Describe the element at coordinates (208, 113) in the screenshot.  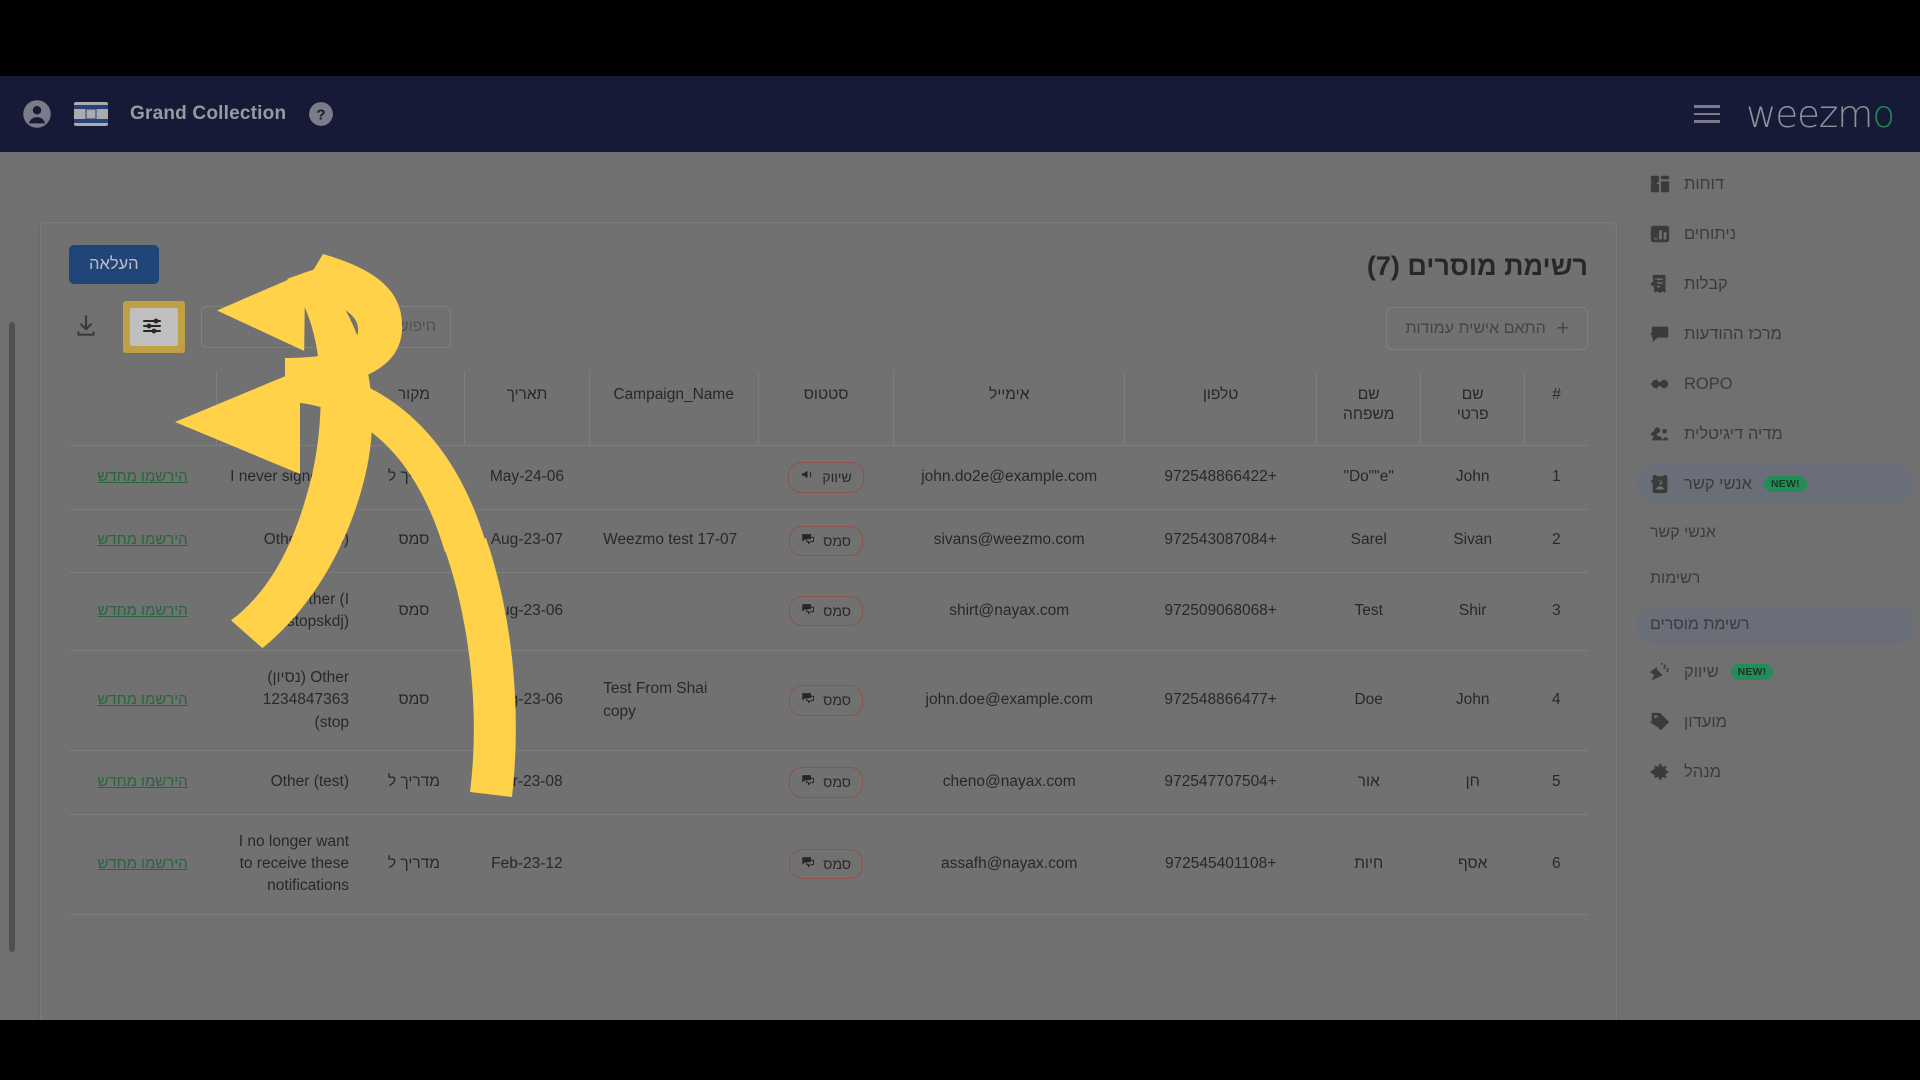
I see `brand-account-name: Grand Collection` at that location.